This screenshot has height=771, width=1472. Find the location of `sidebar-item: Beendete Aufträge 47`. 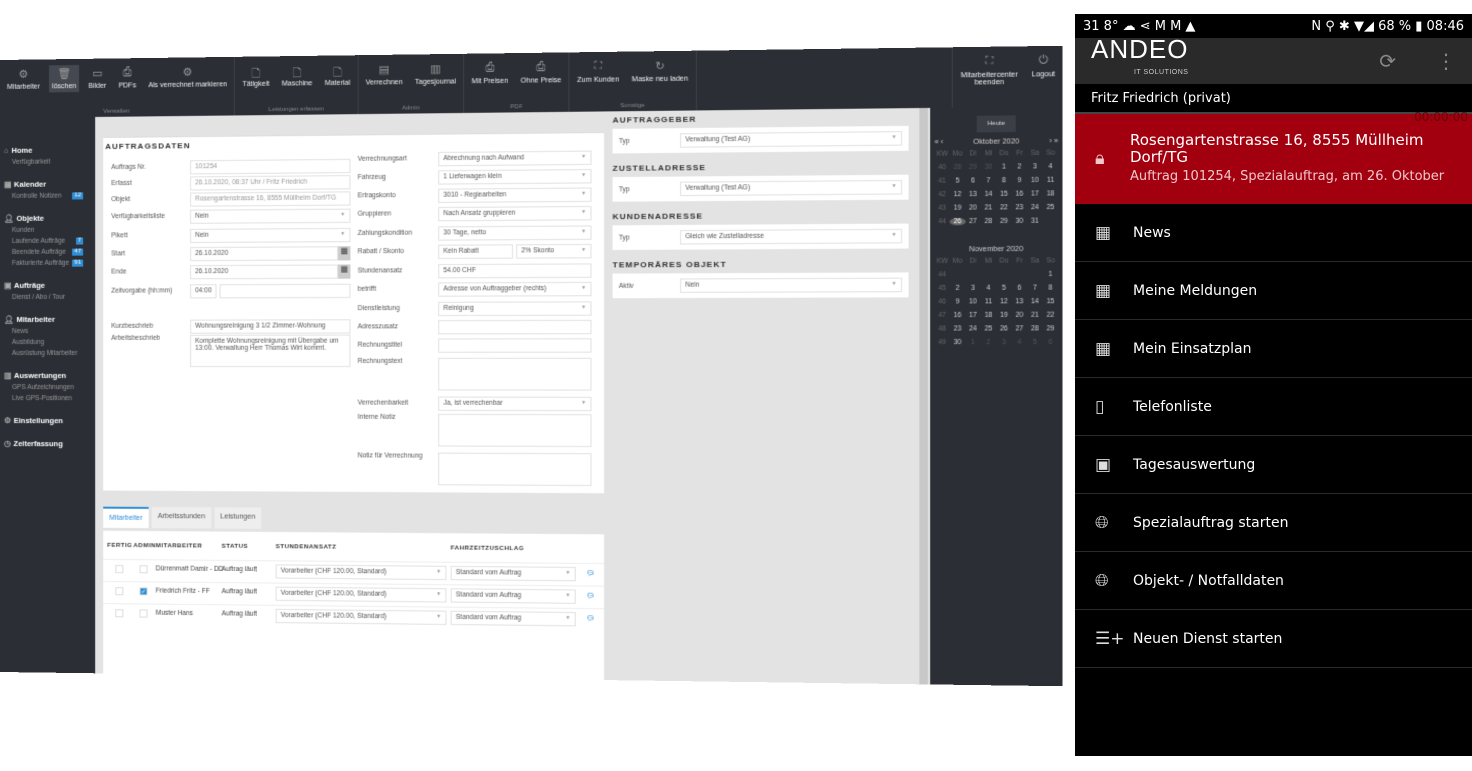

sidebar-item: Beendete Aufträge 47 is located at coordinates (47, 252).